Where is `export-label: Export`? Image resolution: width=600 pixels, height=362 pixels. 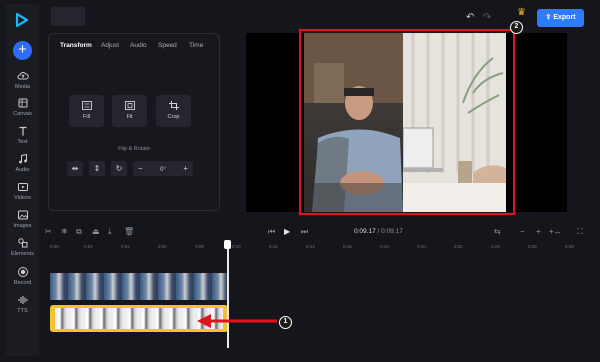
export-label: Export is located at coordinates (564, 17).